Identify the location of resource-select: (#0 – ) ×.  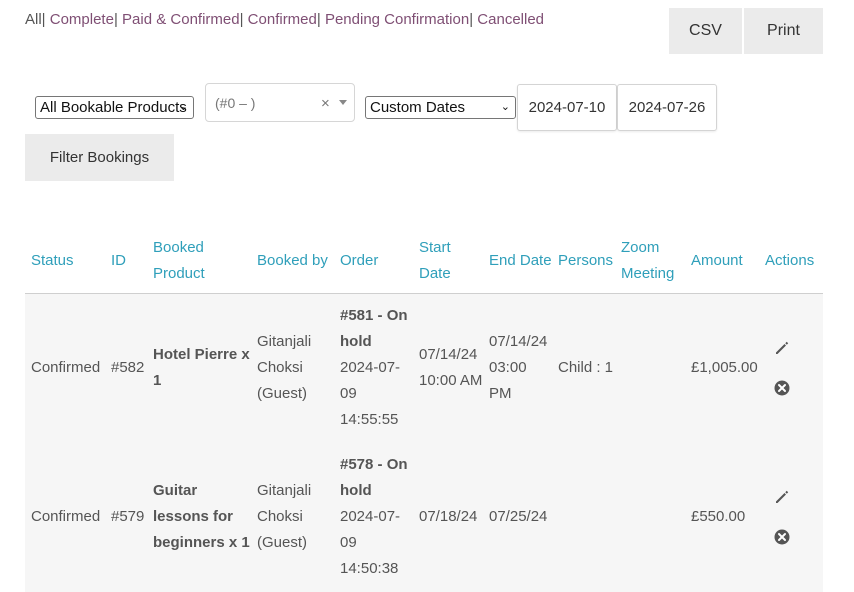
(280, 102).